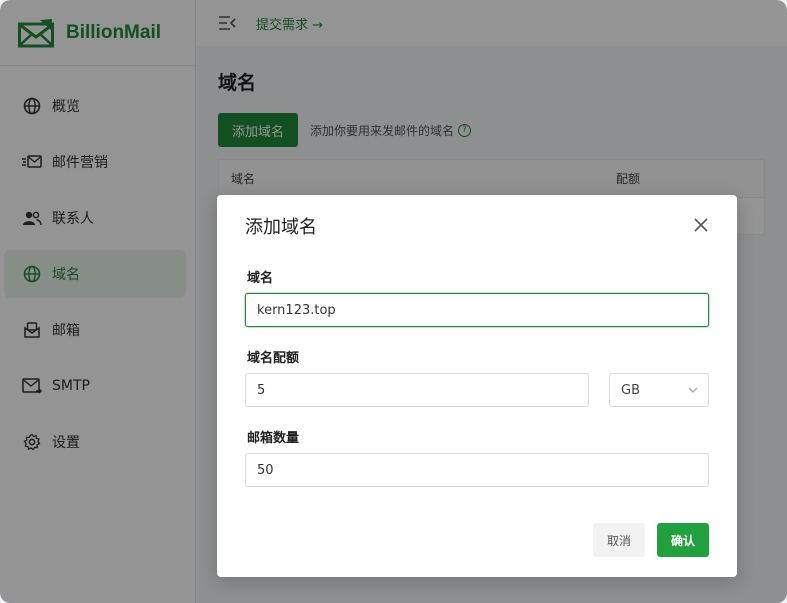 Image resolution: width=787 pixels, height=603 pixels. What do you see at coordinates (477, 310) in the screenshot?
I see `domain-input` at bounding box center [477, 310].